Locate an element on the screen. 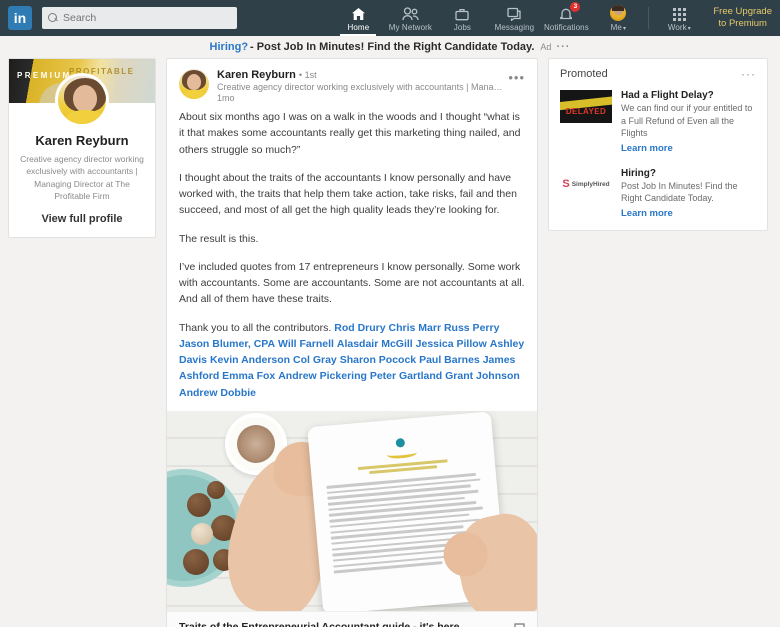 This screenshot has width=780, height=627. top-navbar: in Home My Network is located at coordinates (390, 18).